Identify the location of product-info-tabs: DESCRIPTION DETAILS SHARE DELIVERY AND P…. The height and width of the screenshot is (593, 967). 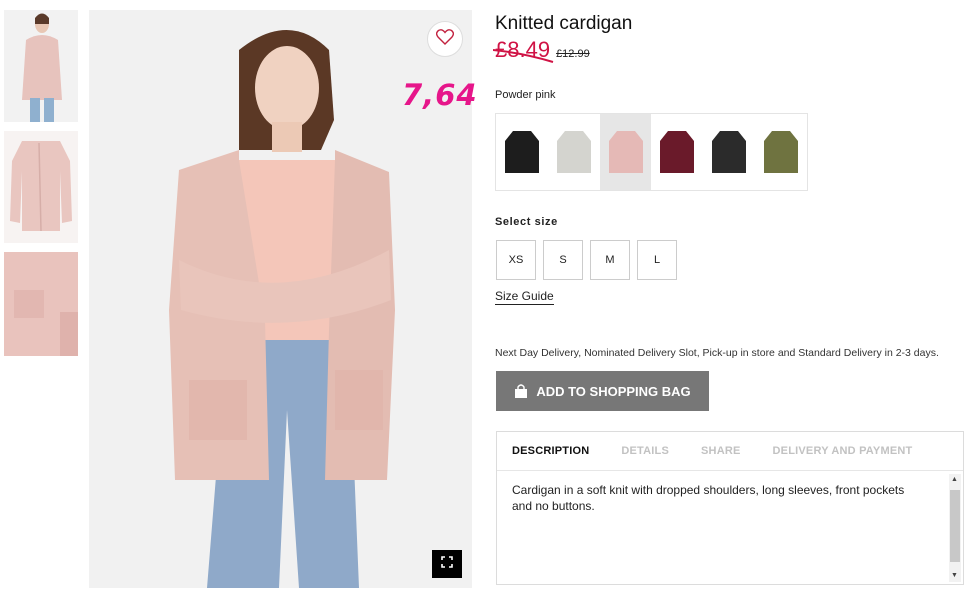
(730, 508).